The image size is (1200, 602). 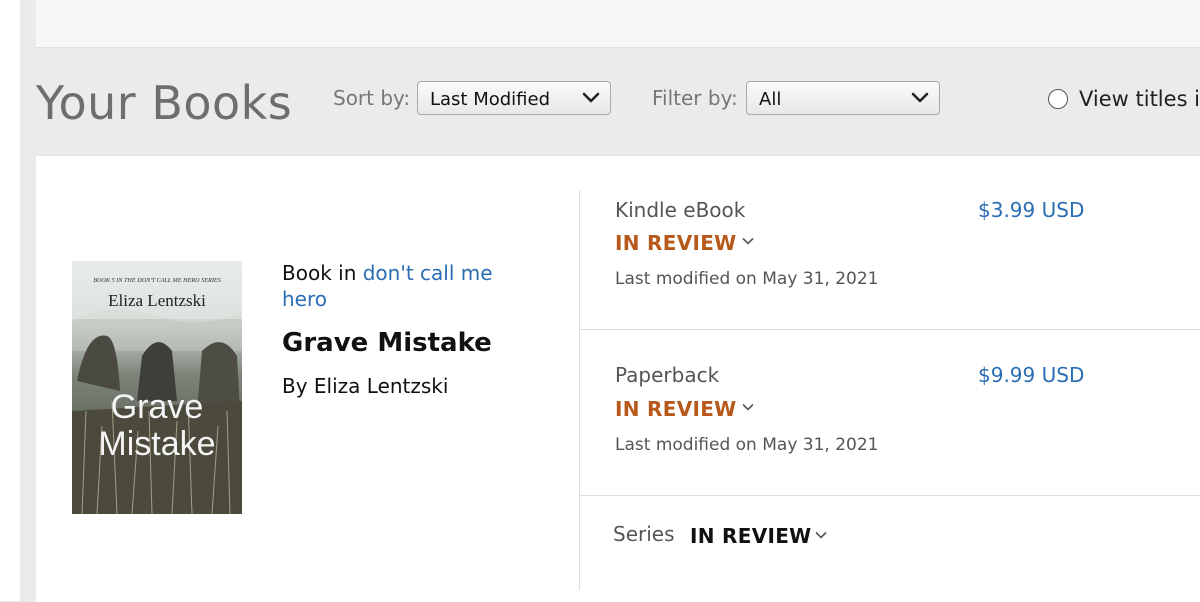 I want to click on filter-label: Filter by:, so click(x=695, y=98).